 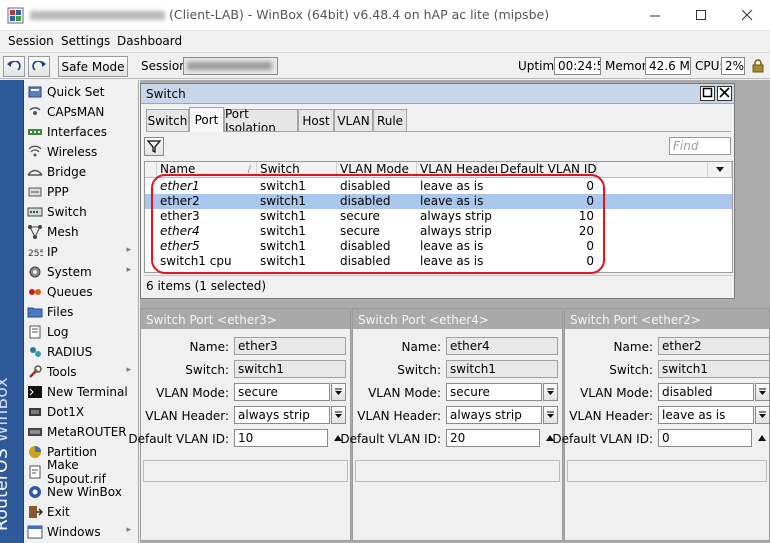 I want to click on sidebar-item-radius: RADIUS, so click(x=81, y=352).